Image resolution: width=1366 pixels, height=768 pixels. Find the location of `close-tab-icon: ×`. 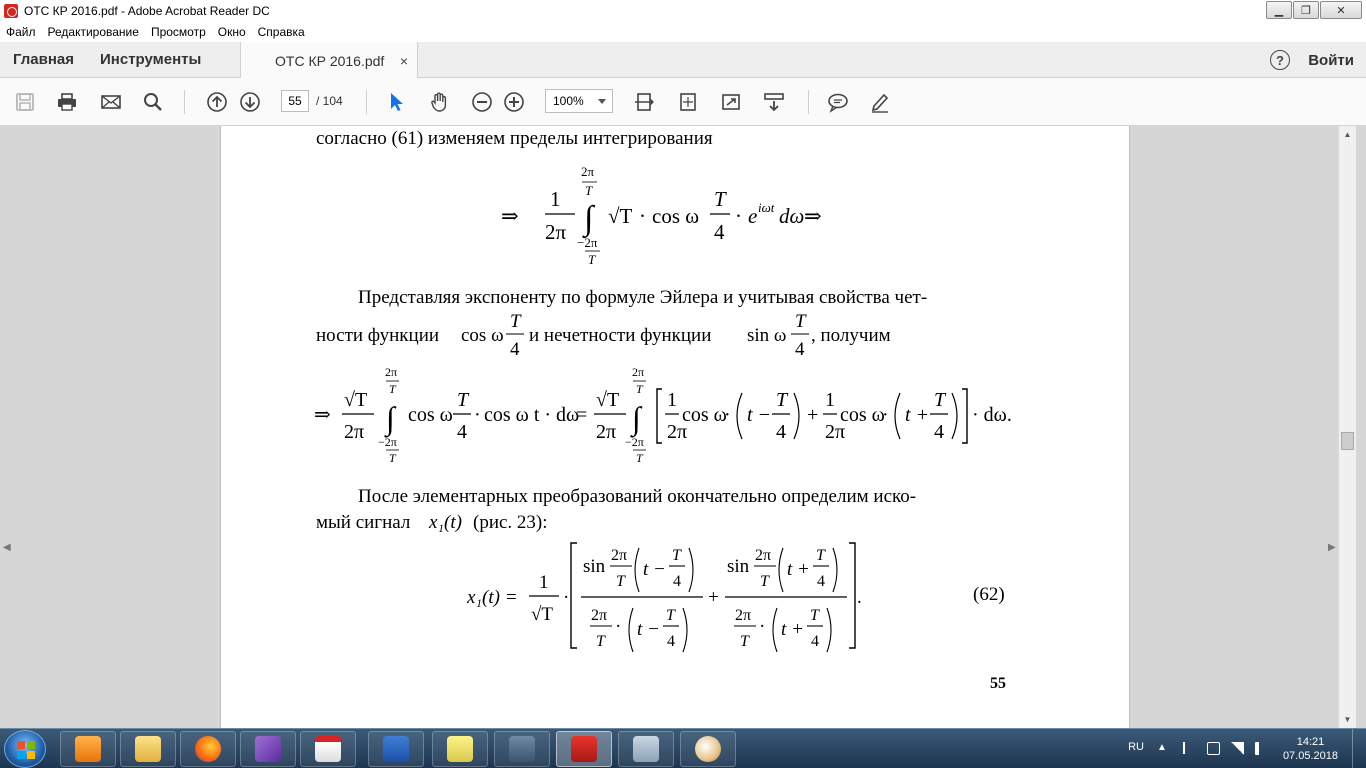

close-tab-icon: × is located at coordinates (404, 61).